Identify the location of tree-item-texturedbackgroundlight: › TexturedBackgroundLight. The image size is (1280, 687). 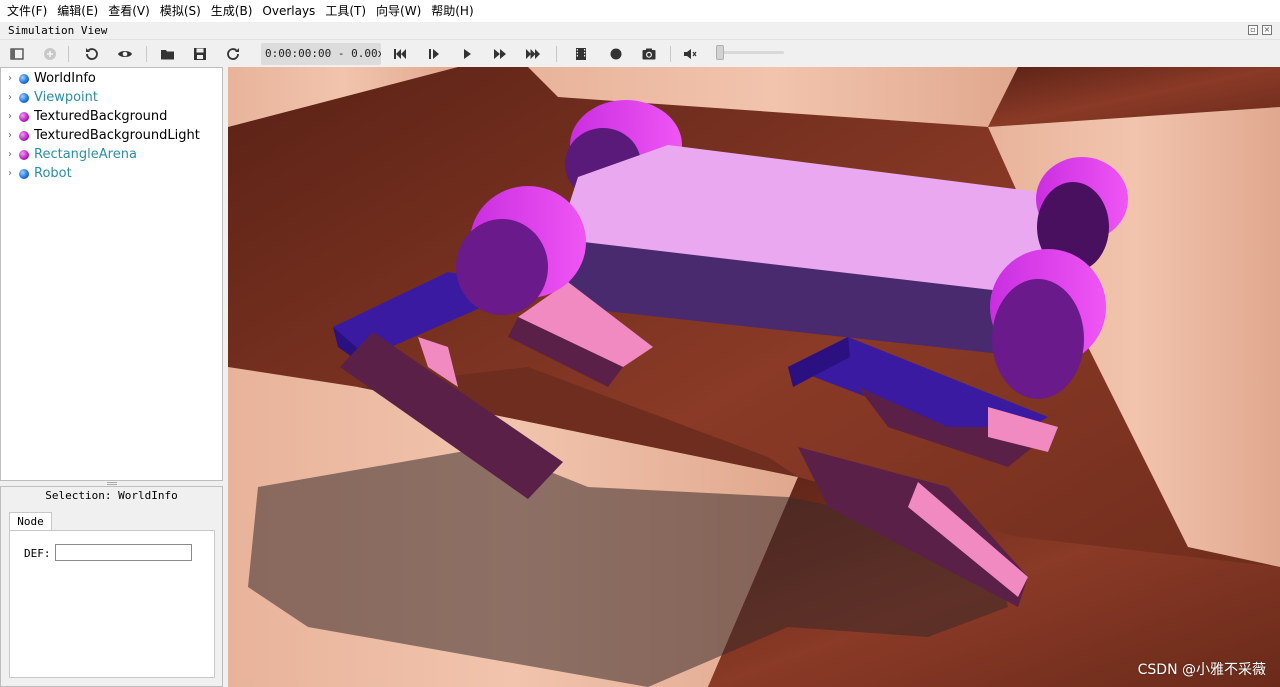
(111, 135).